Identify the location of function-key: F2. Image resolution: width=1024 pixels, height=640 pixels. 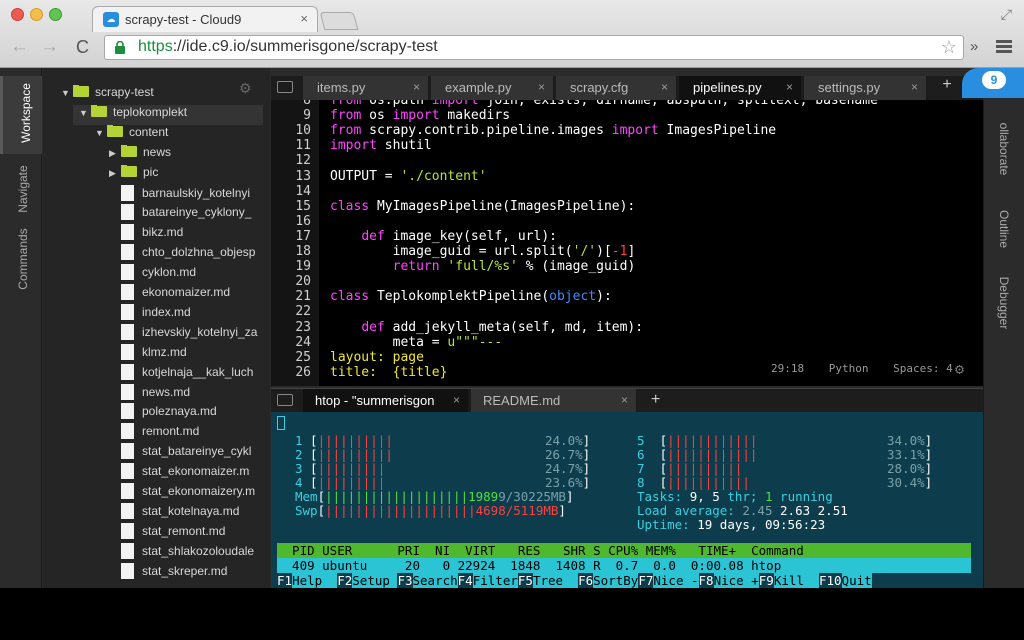
(344, 580).